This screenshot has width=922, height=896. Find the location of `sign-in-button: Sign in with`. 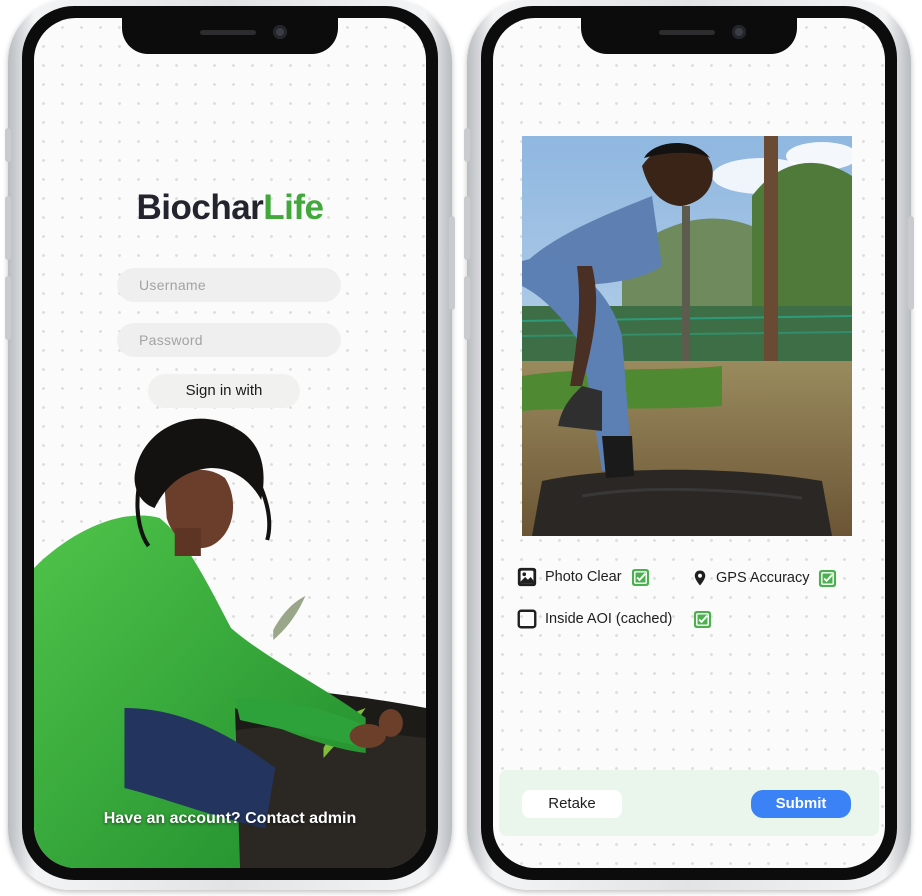

sign-in-button: Sign in with is located at coordinates (224, 391).